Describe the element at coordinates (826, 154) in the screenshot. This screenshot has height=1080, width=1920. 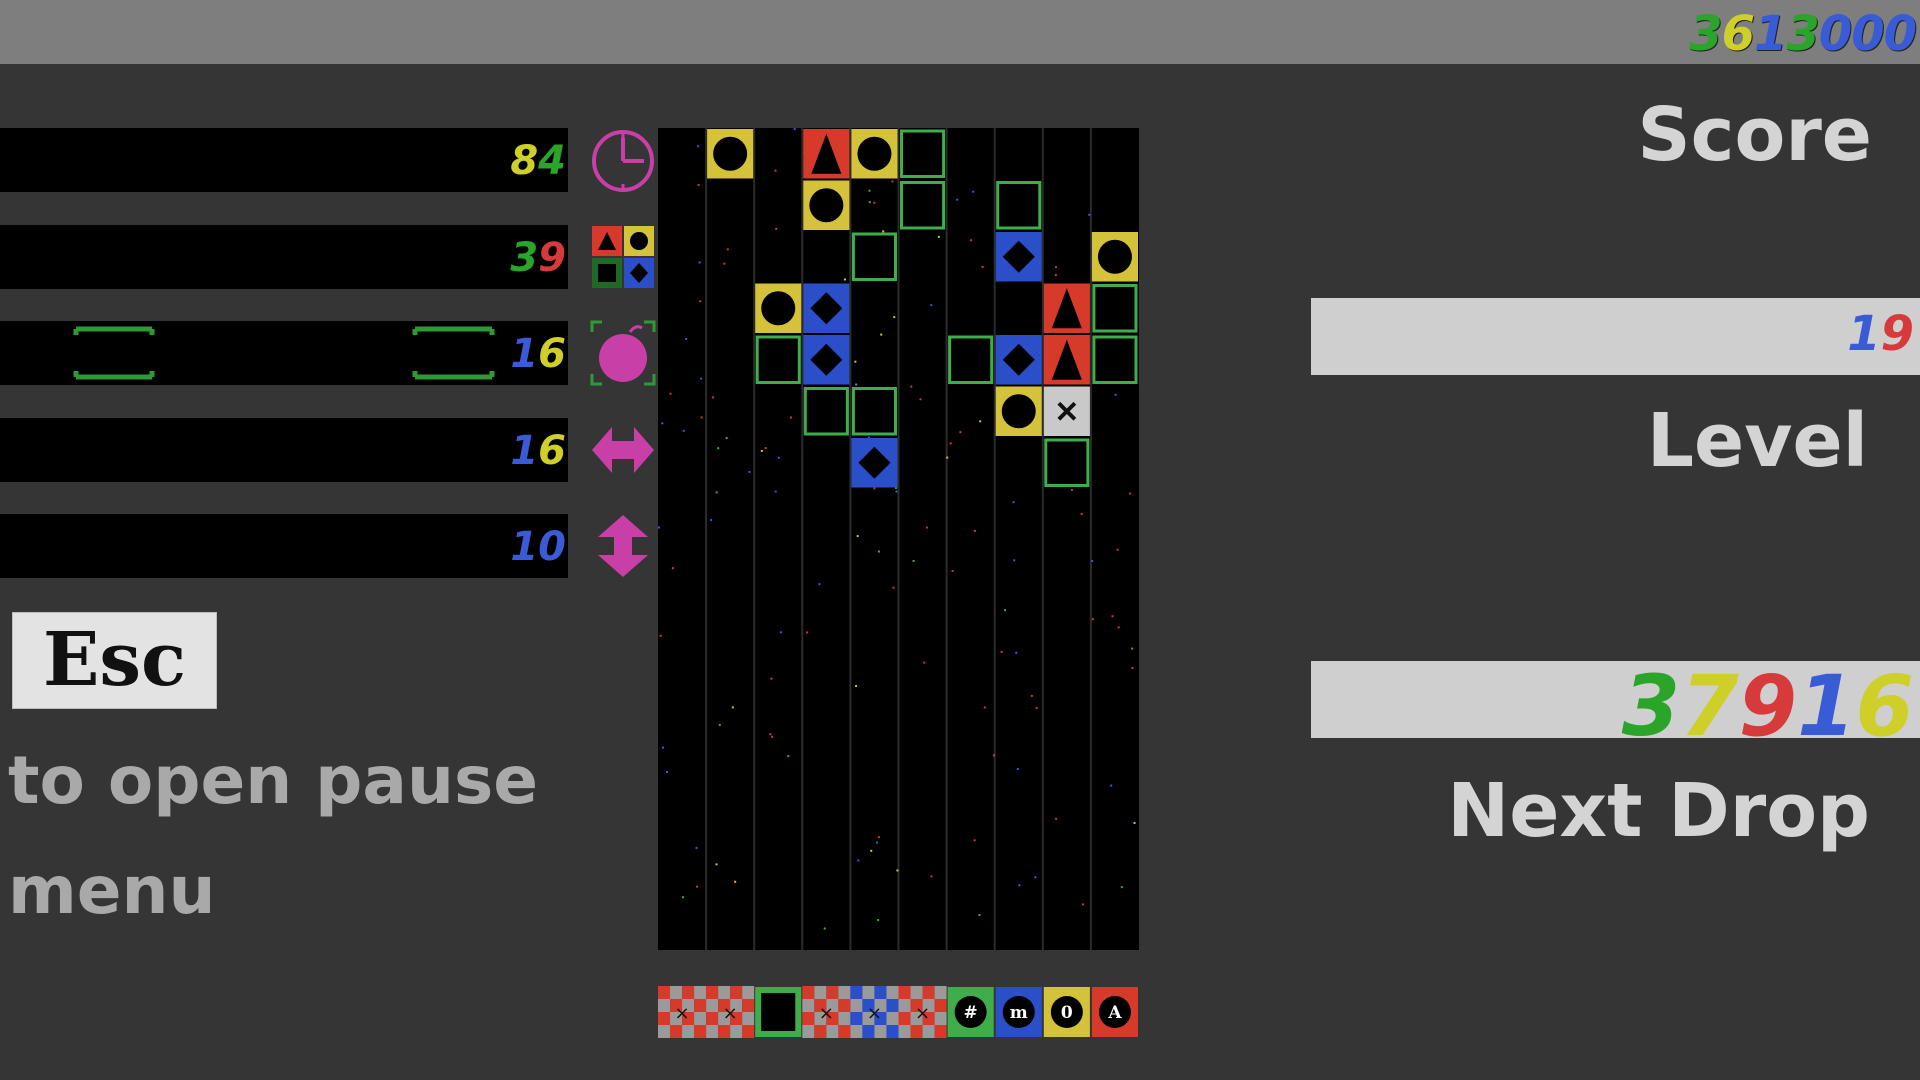
I see `board-piece-triangle` at that location.